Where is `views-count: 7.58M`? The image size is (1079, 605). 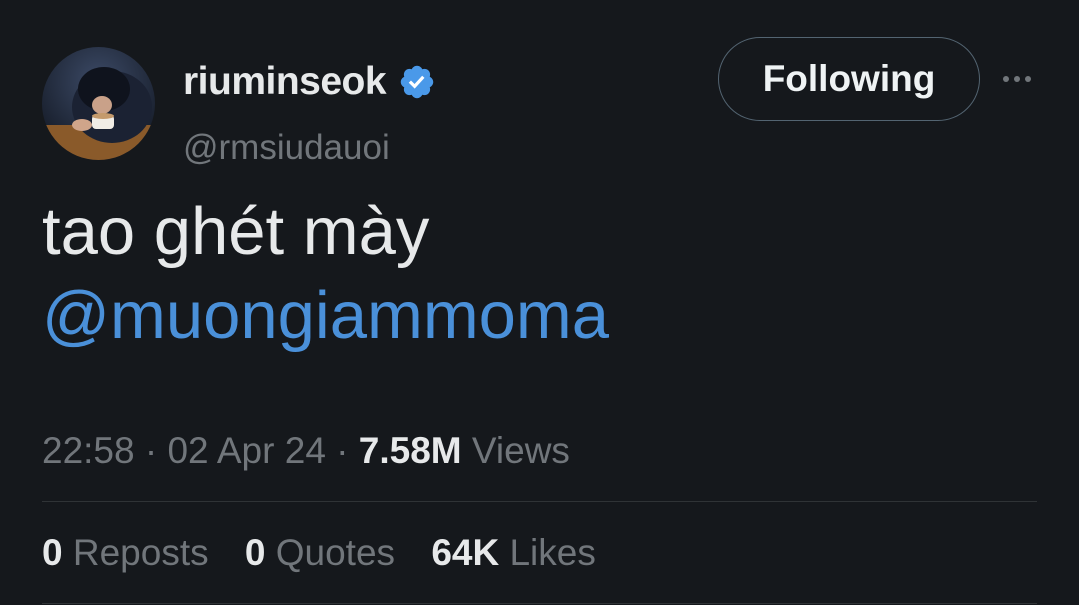
views-count: 7.58M is located at coordinates (410, 450).